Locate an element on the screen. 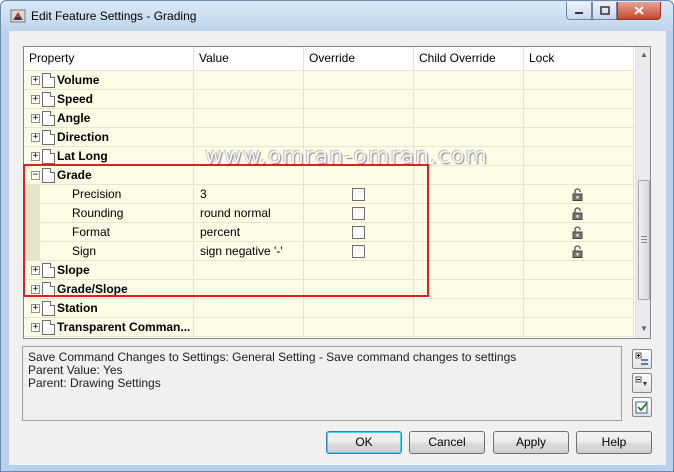  category-label: Station is located at coordinates (77, 308).